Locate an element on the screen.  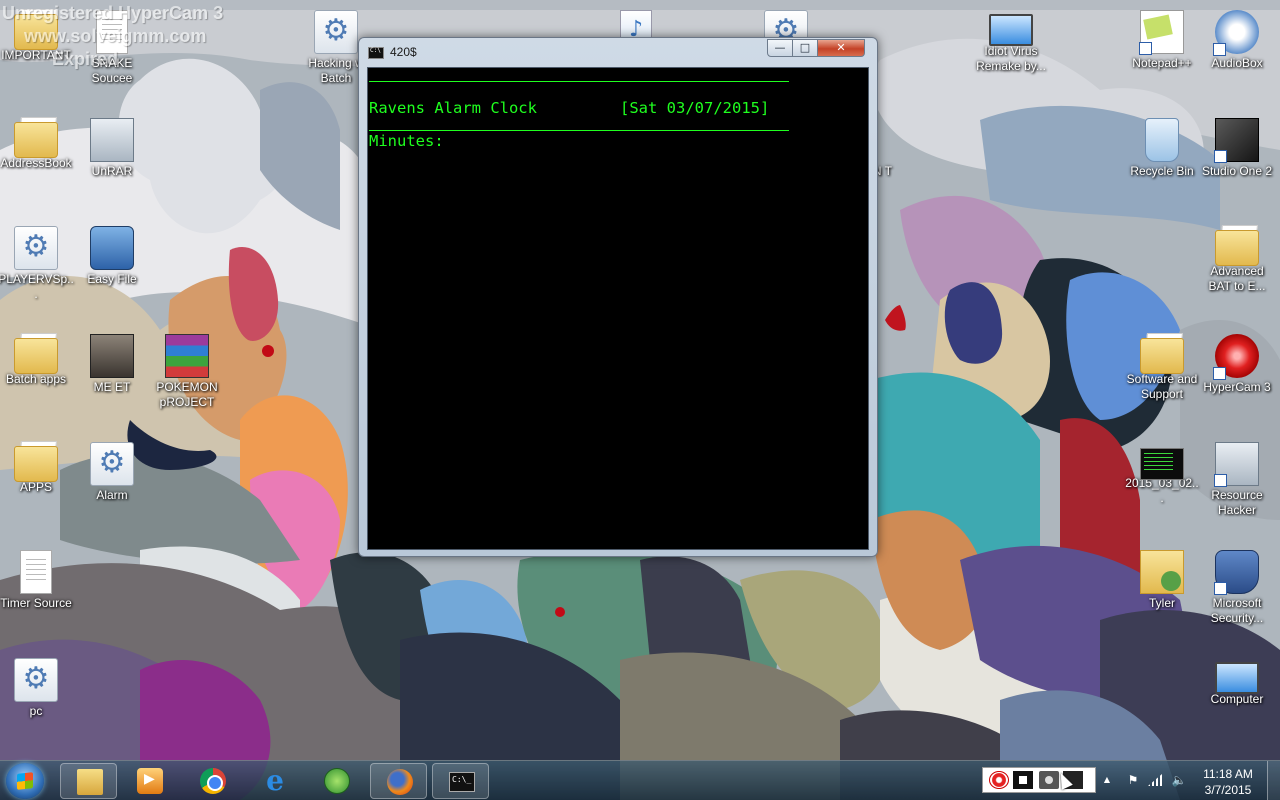
desktop-icon-label: HyperCam 3 is located at coordinates (1237, 387).